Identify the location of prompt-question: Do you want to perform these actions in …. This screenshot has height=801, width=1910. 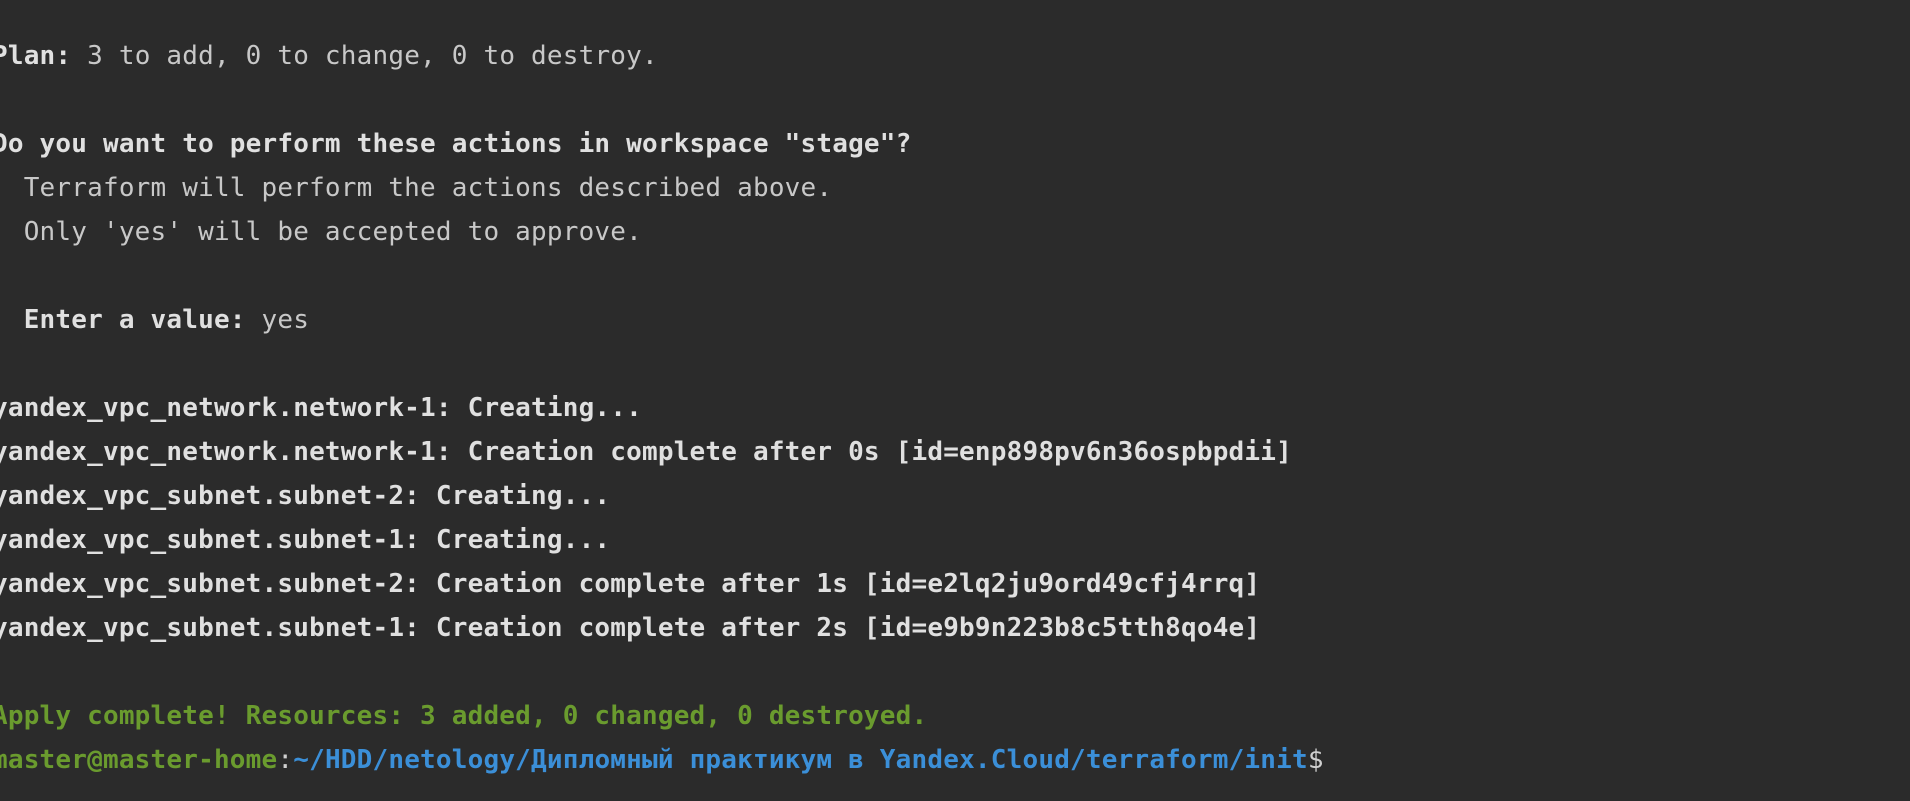
(456, 144).